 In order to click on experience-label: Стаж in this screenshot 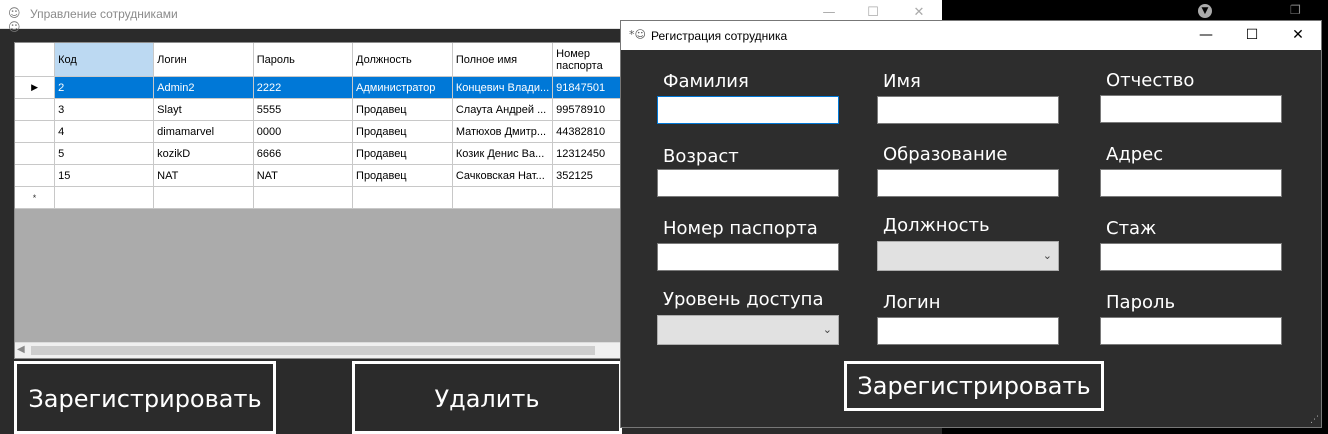, I will do `click(1131, 228)`.